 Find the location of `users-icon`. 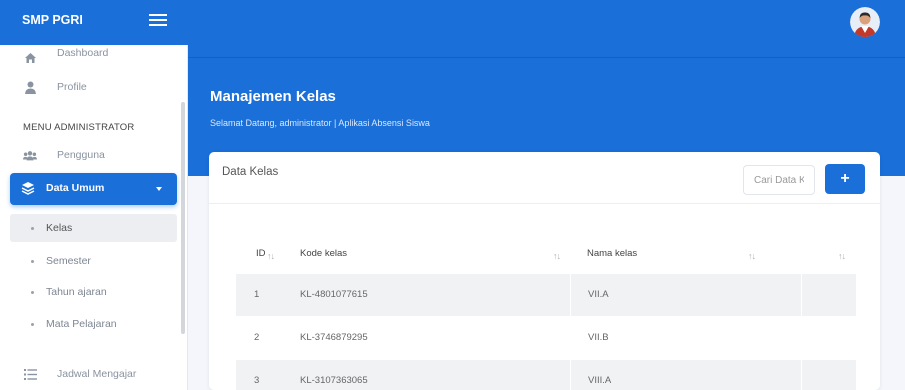

users-icon is located at coordinates (30, 155).